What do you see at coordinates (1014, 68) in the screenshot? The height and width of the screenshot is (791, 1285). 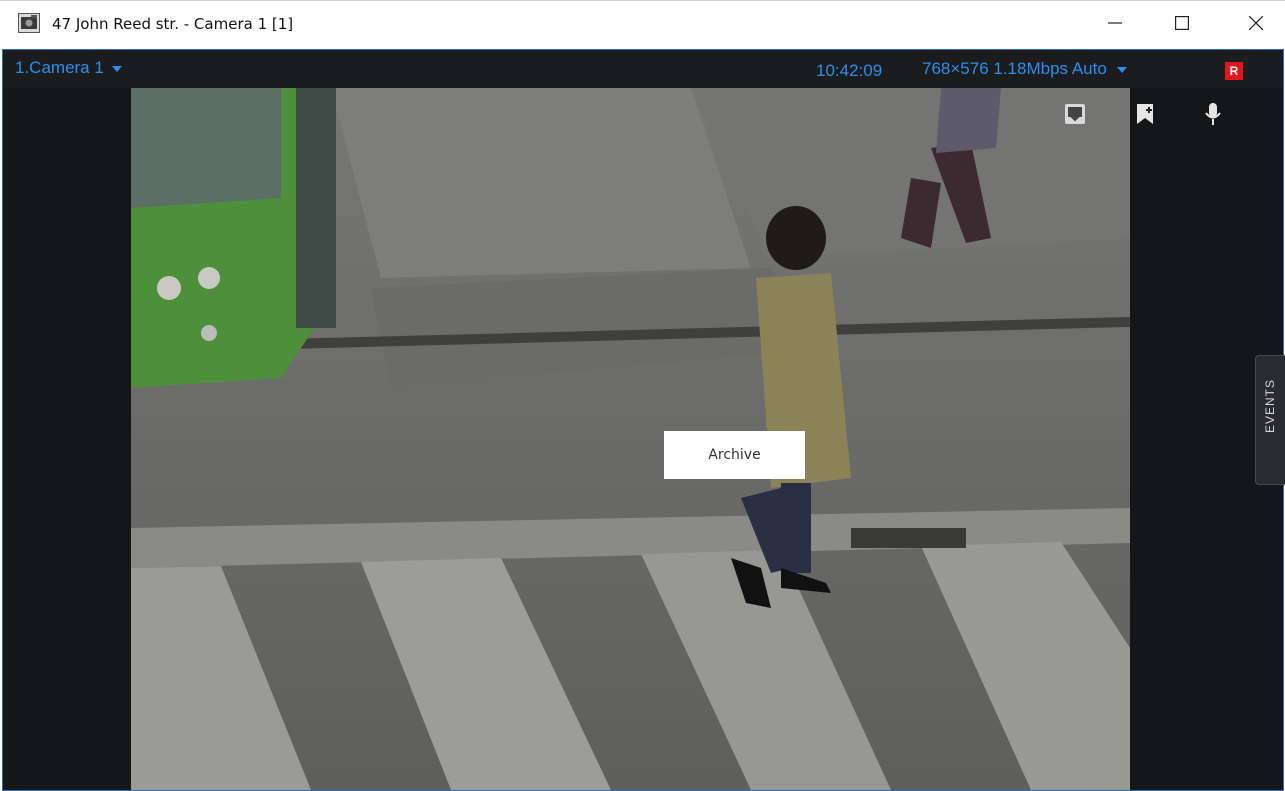 I see `stream-info: 768×576 1.18Mbps Auto` at bounding box center [1014, 68].